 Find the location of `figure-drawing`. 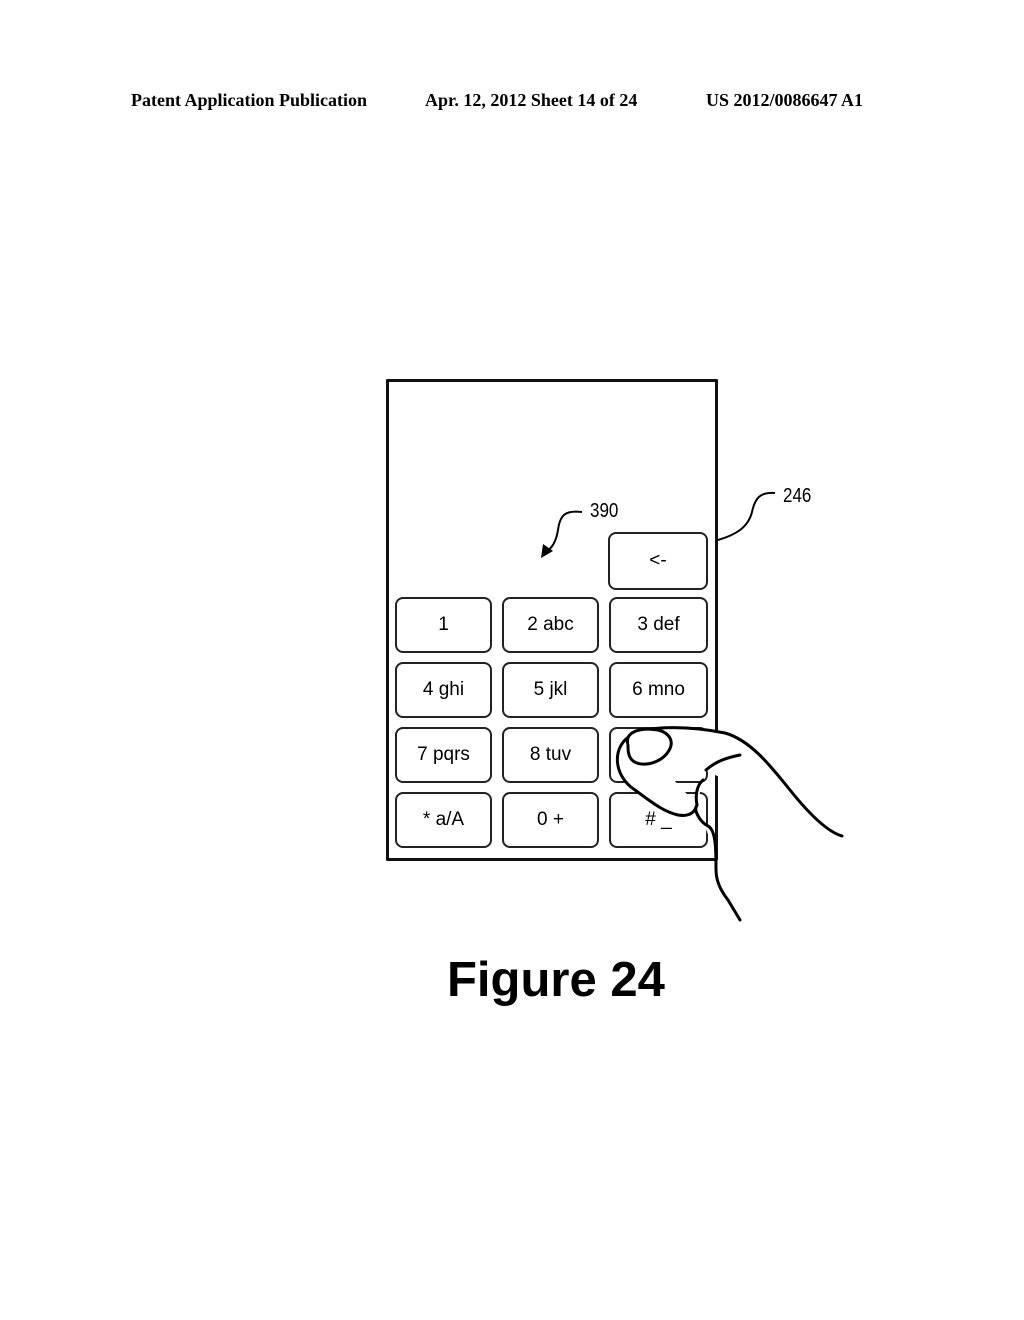

figure-drawing is located at coordinates (692, 706).